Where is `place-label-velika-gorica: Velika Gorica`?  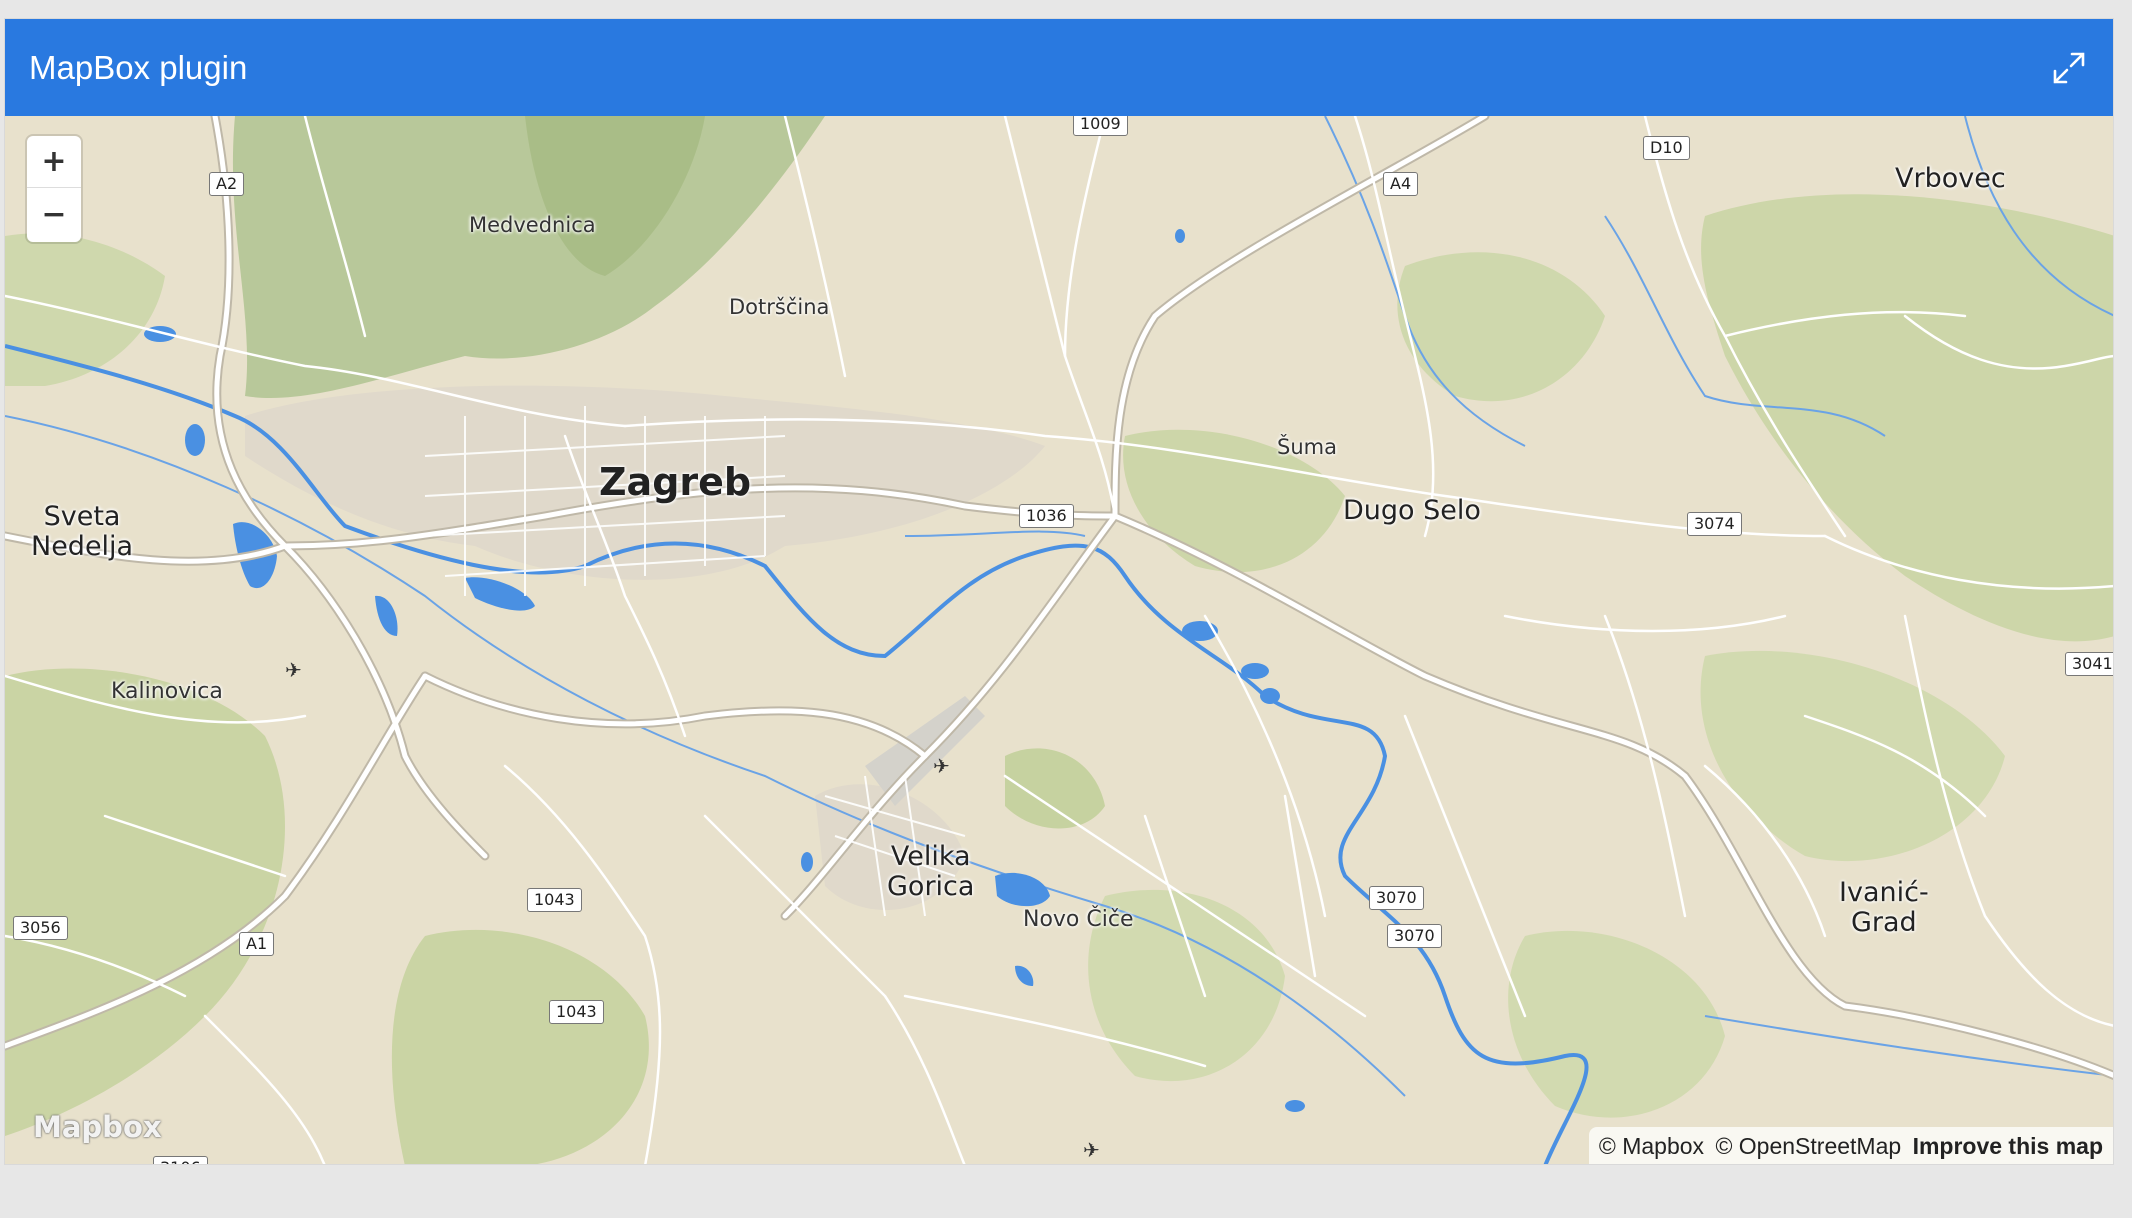
place-label-velika-gorica: Velika Gorica is located at coordinates (931, 872).